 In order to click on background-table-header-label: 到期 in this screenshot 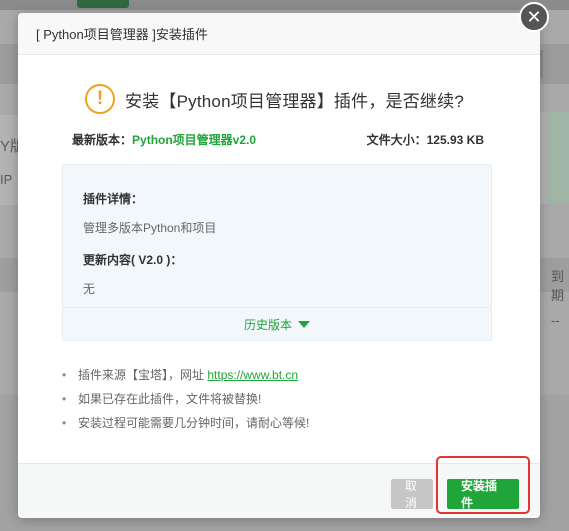, I will do `click(558, 286)`.